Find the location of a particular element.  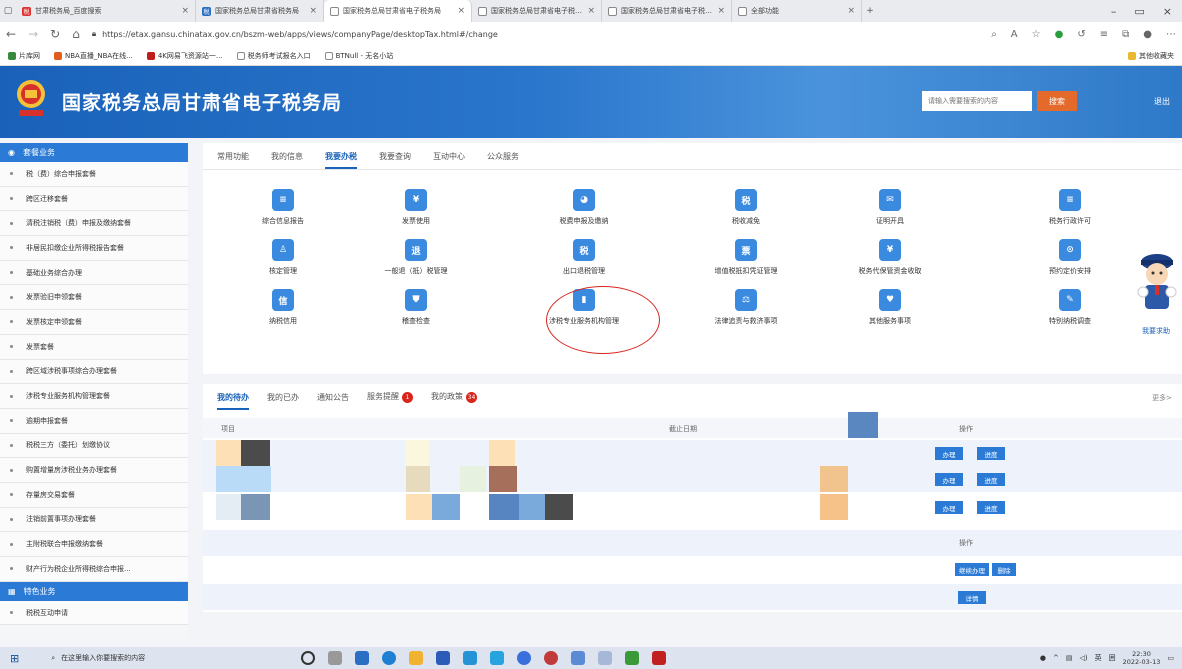

function-vat-voucher: 票增值税抵扣凭证管理 is located at coordinates (746, 257).